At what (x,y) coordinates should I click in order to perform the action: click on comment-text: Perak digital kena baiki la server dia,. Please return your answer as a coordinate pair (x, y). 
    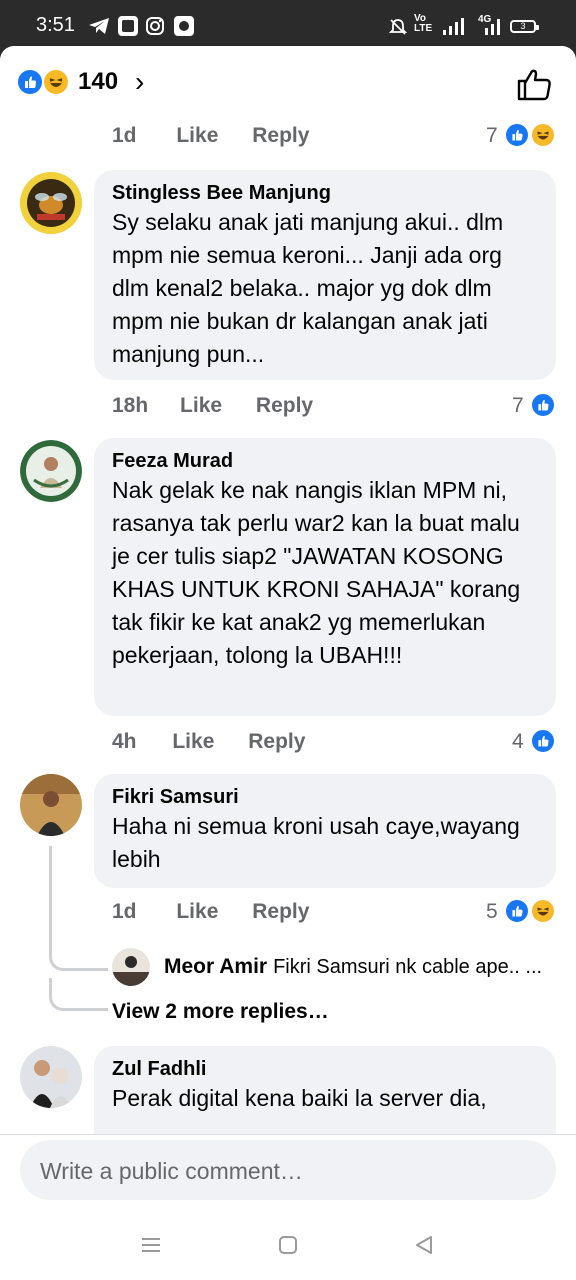
    Looking at the image, I should click on (299, 1098).